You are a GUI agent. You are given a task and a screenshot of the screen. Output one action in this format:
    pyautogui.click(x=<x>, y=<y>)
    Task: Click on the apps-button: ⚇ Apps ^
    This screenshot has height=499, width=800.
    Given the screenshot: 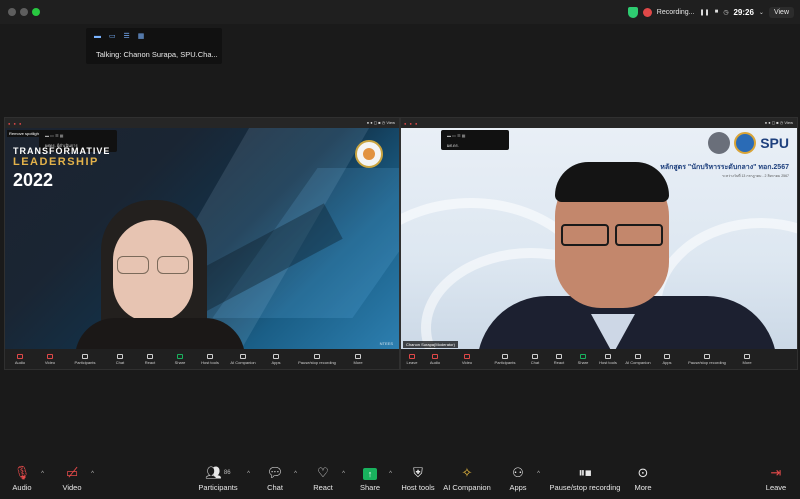 What is the action you would take?
    pyautogui.click(x=518, y=478)
    